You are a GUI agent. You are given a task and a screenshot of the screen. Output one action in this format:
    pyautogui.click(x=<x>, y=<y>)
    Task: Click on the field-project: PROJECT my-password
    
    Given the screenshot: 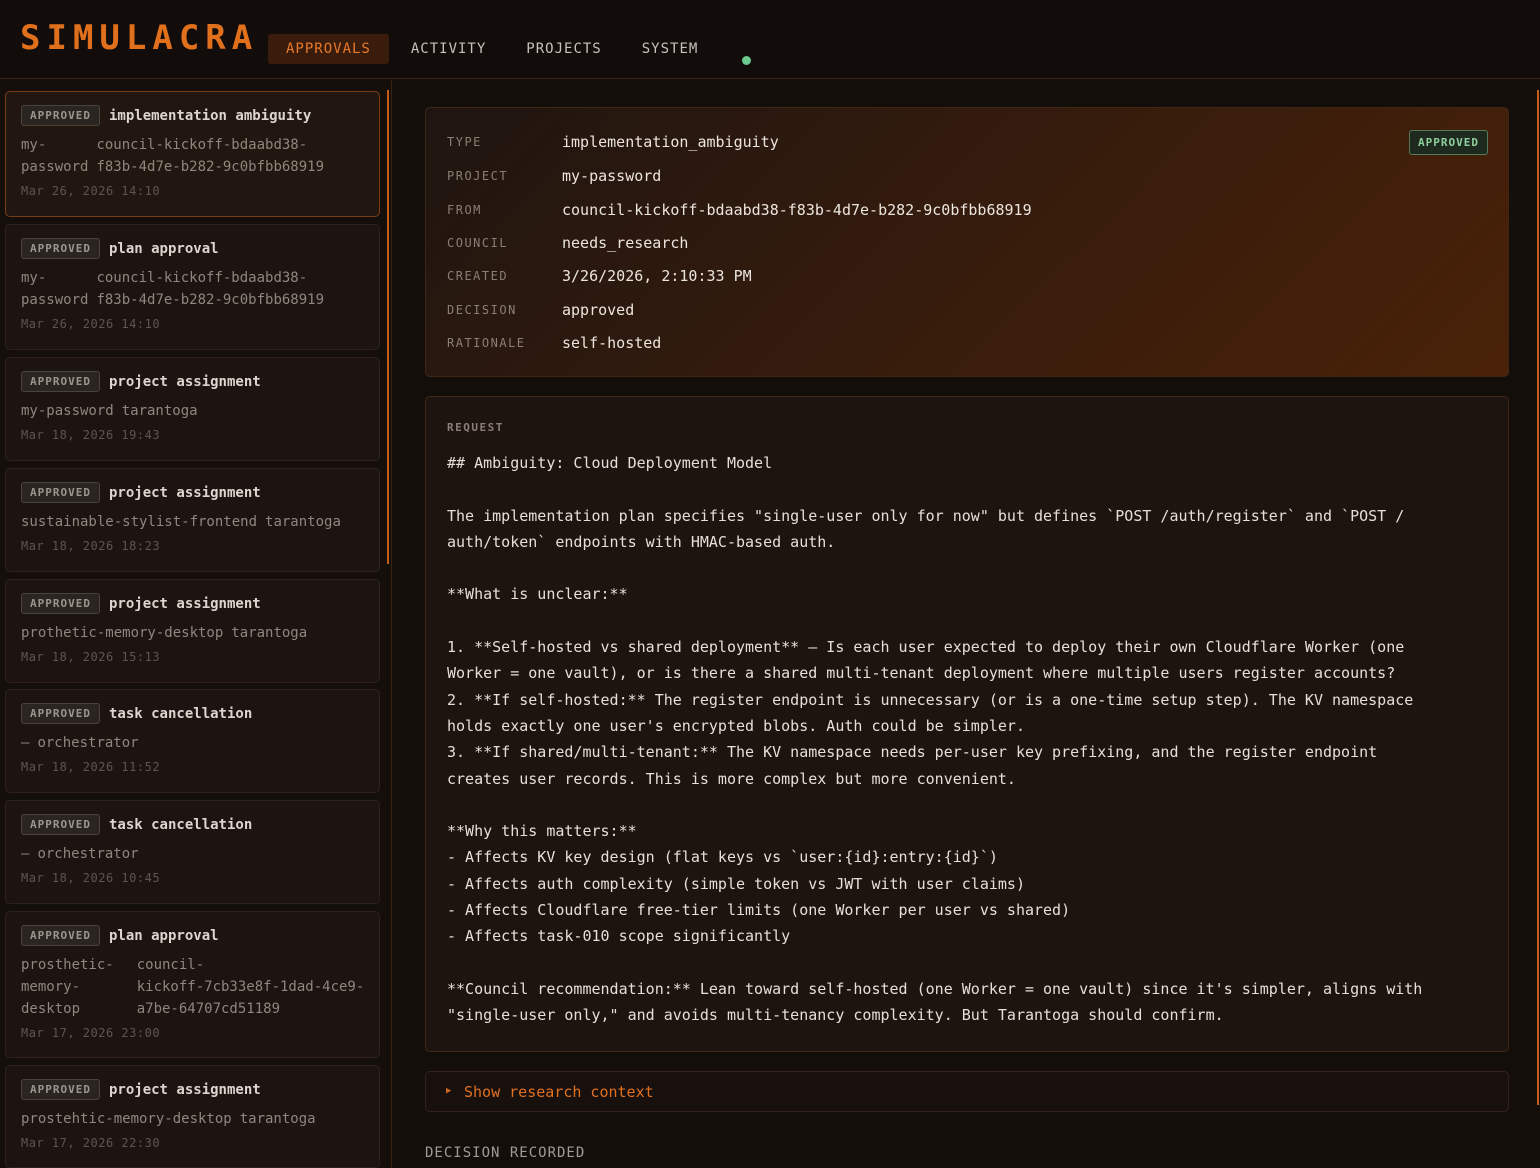 What is the action you would take?
    pyautogui.click(x=554, y=176)
    